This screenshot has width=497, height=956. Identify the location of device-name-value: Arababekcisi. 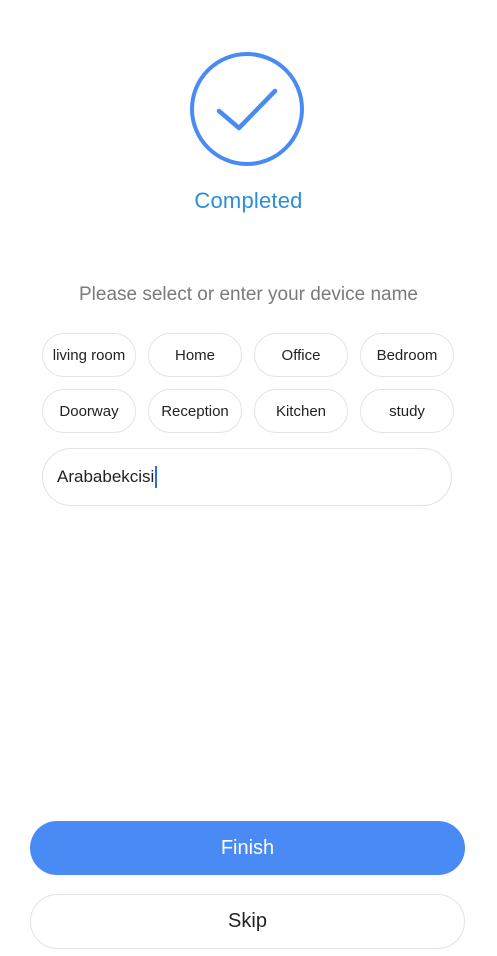
(106, 476).